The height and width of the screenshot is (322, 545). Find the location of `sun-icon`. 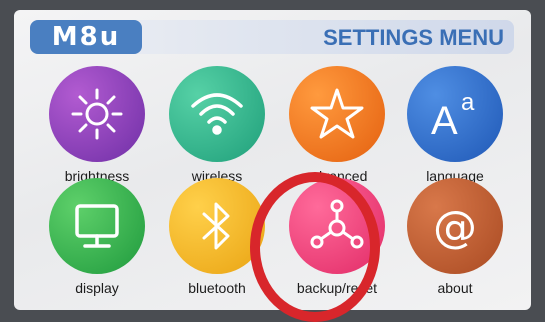

sun-icon is located at coordinates (97, 114).